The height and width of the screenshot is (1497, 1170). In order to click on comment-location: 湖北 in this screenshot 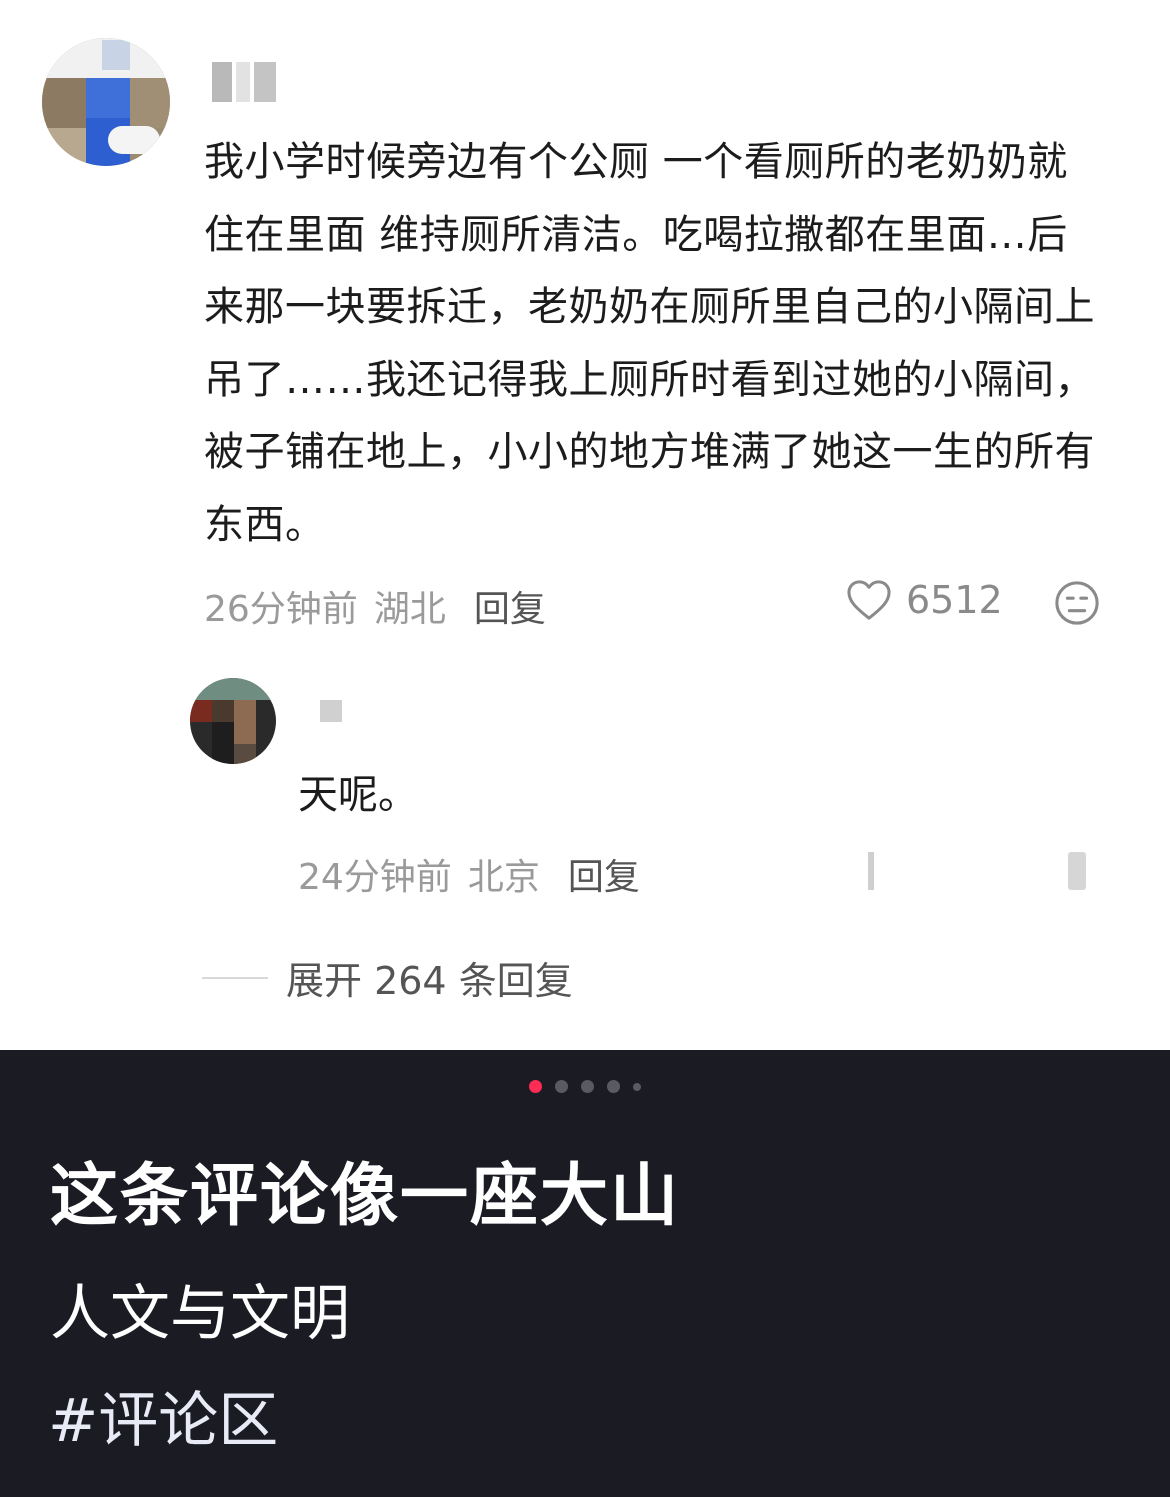, I will do `click(409, 609)`.